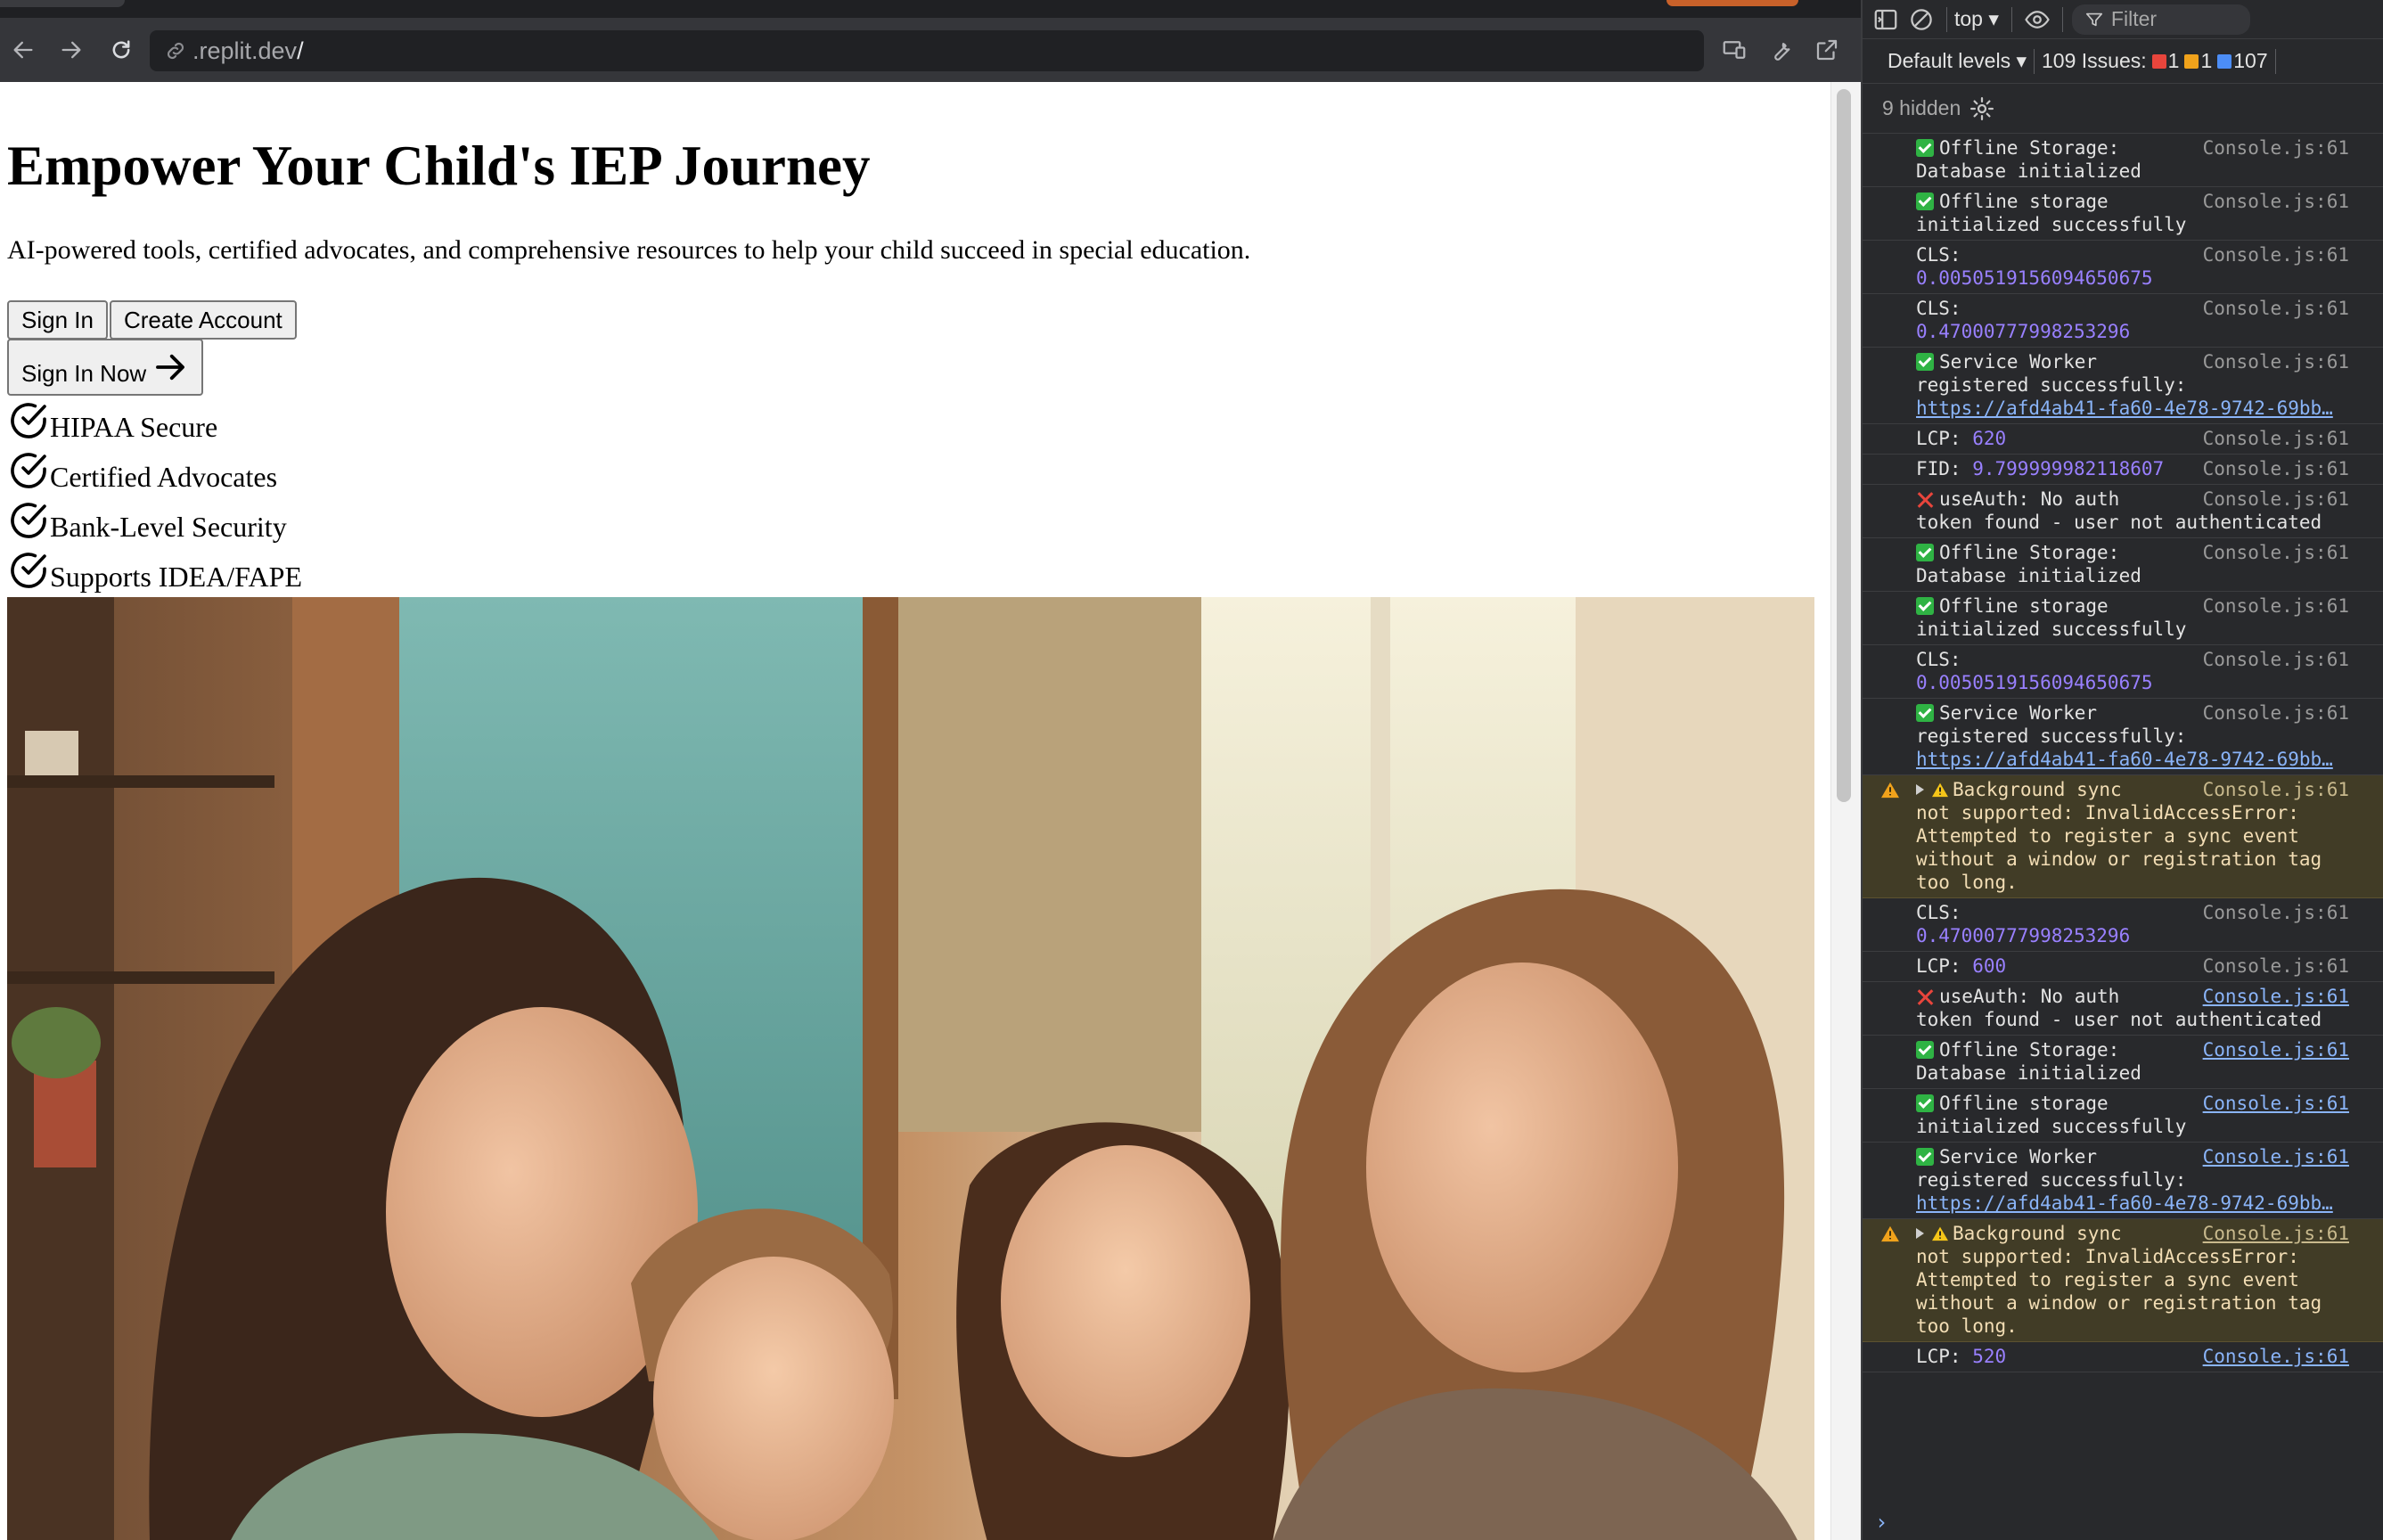 The height and width of the screenshot is (1540, 2383). Describe the element at coordinates (2094, 61) in the screenshot. I see `issues-label: 109 Issues:` at that location.